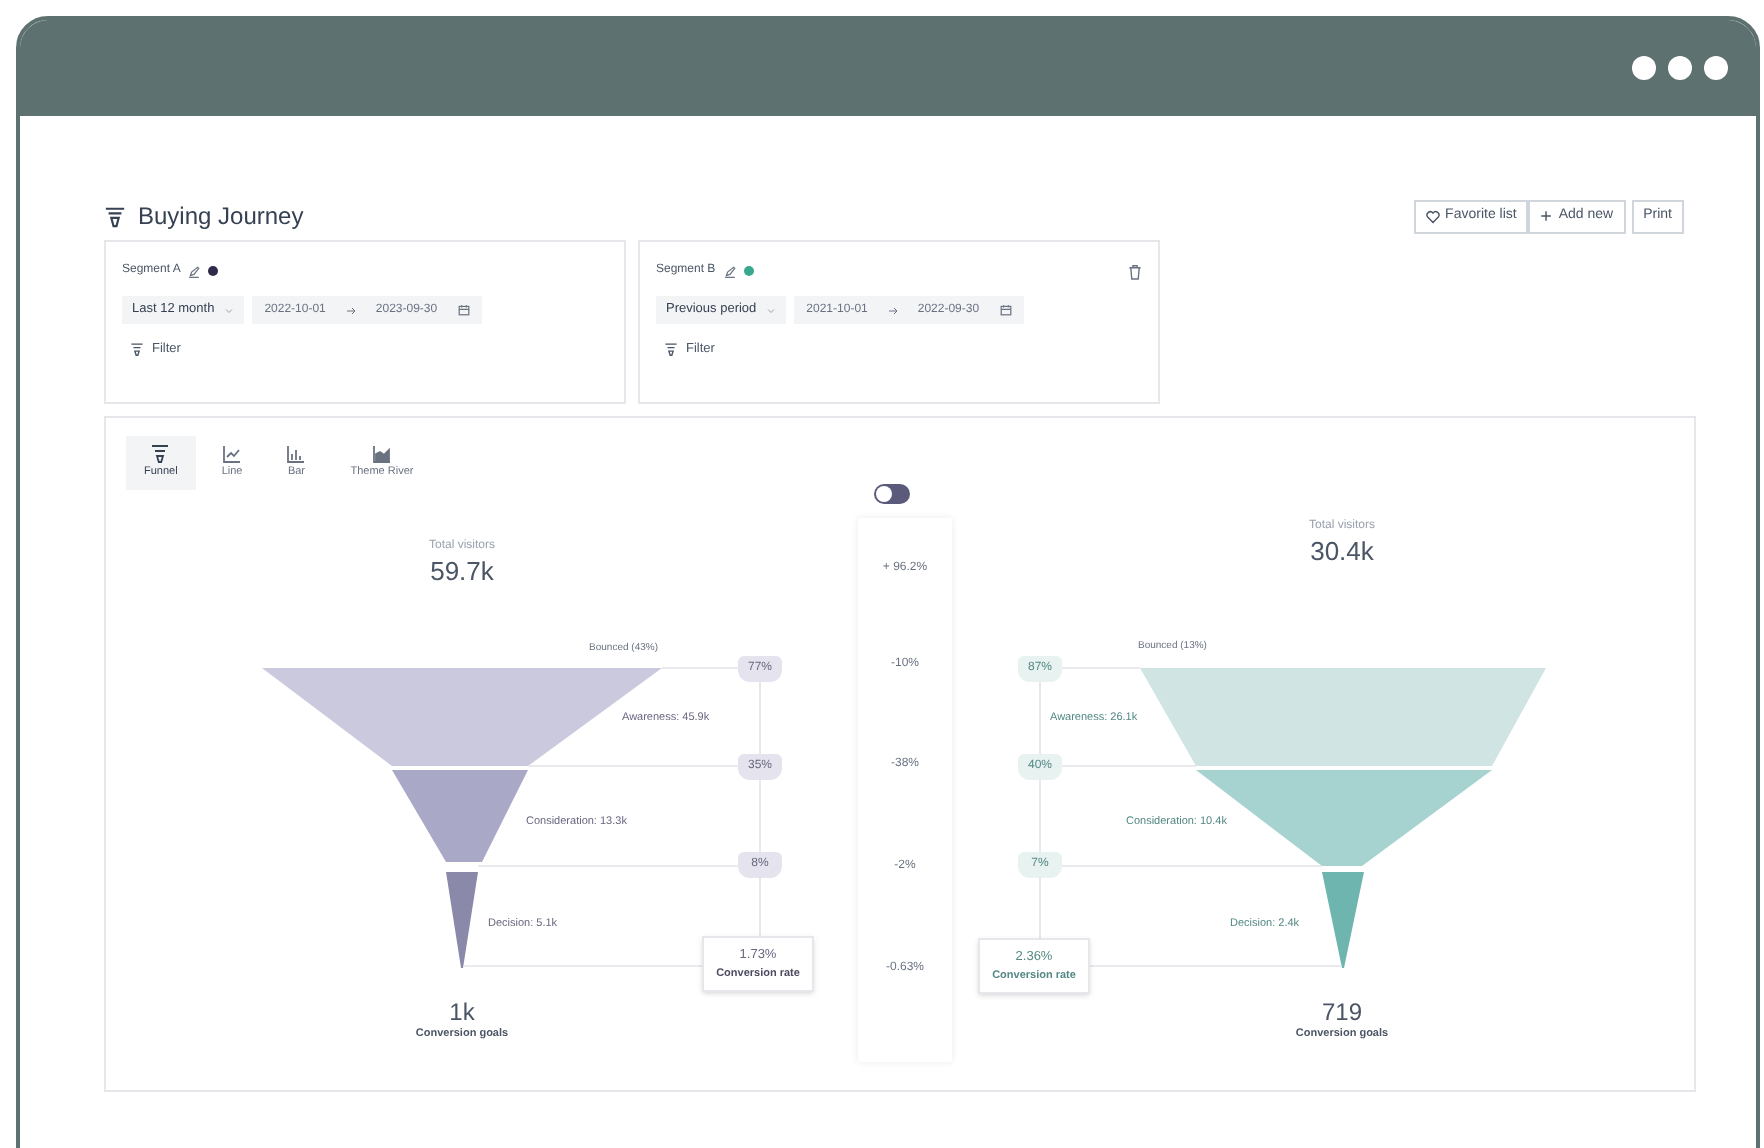 The image size is (1764, 1148). Describe the element at coordinates (892, 494) in the screenshot. I see `compare-toggle` at that location.